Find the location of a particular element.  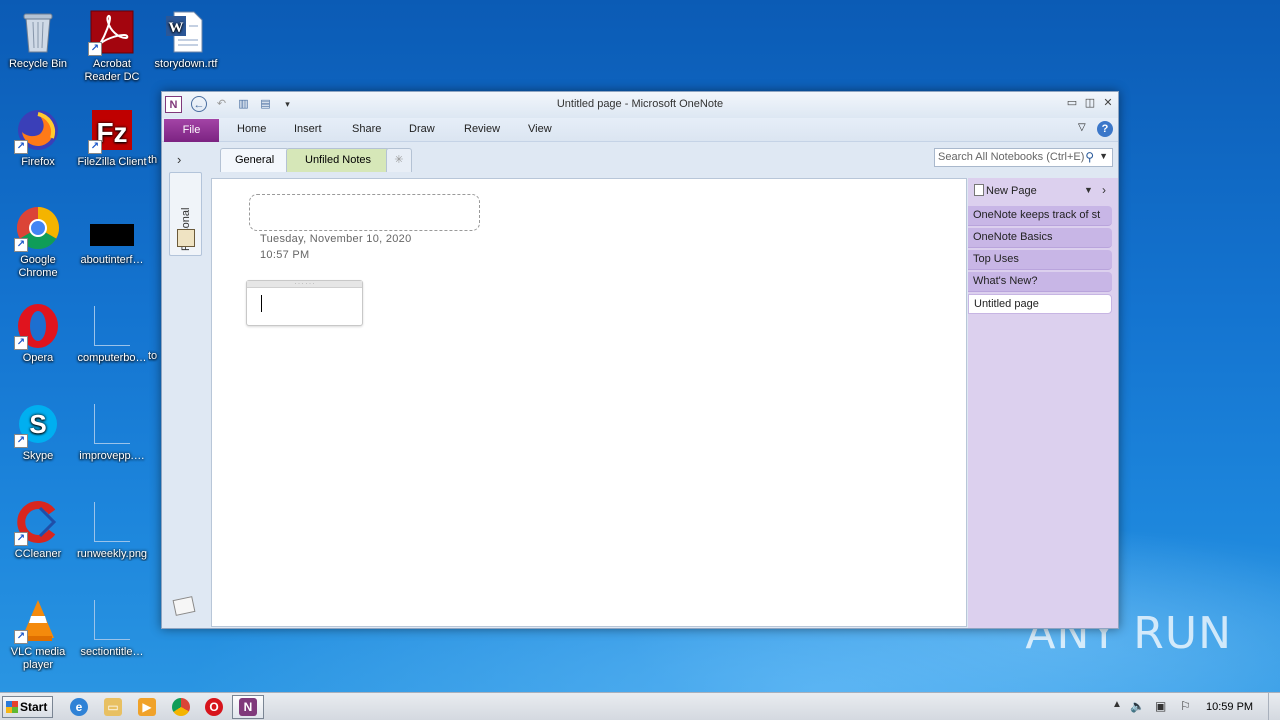

desktop-icon-label: Recycle Bin is located at coordinates (38, 64).